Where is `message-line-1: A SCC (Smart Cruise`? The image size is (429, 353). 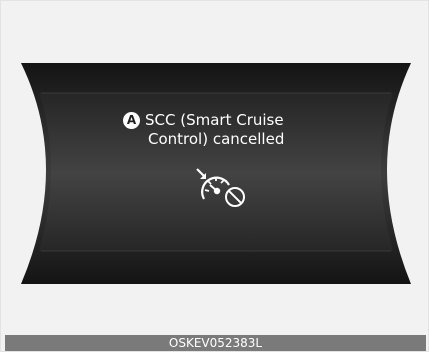
message-line-1: A SCC (Smart Cruise is located at coordinates (203, 120).